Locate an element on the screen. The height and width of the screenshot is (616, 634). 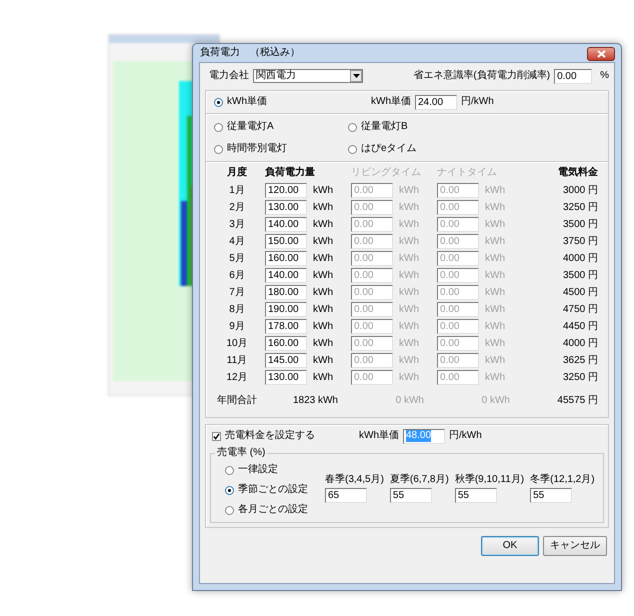
rate-mode-radio: 一律設定 is located at coordinates (275, 470).